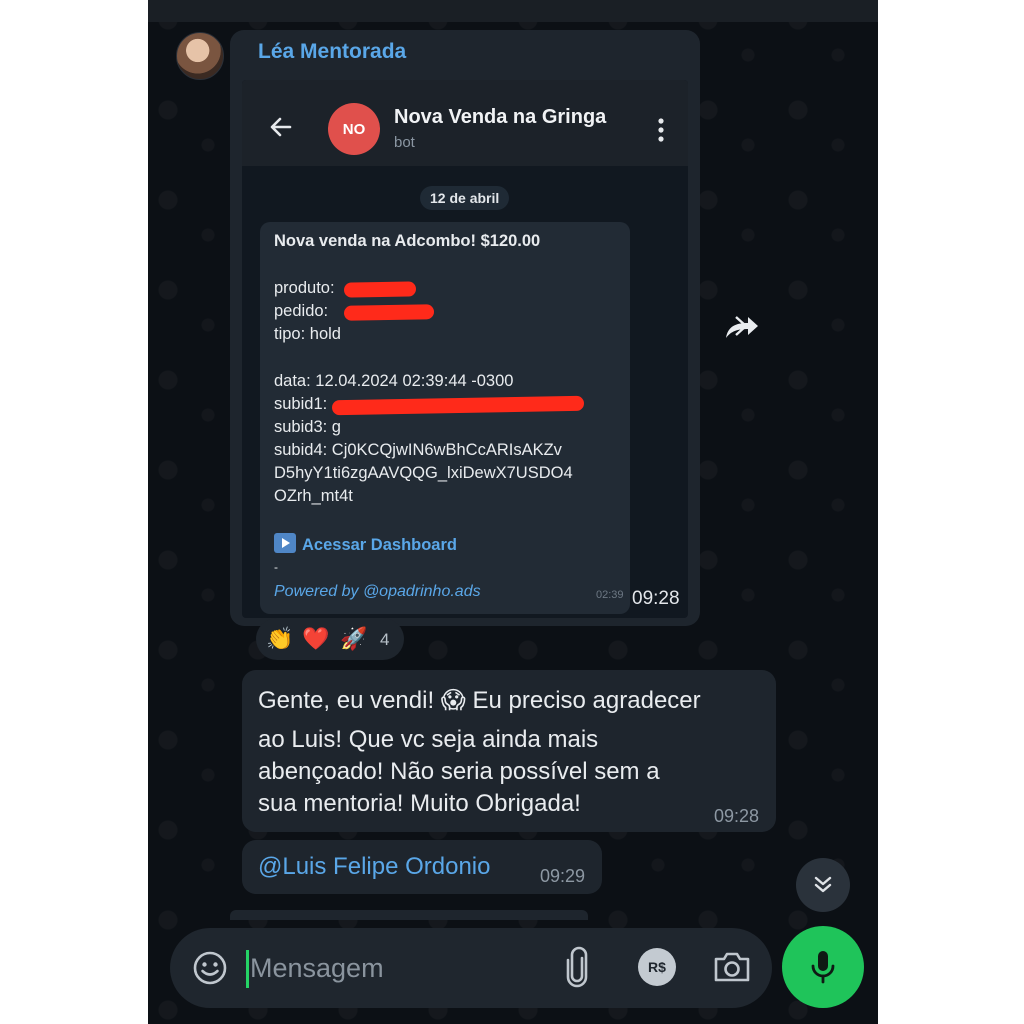 This screenshot has height=1024, width=1024. What do you see at coordinates (304, 288) in the screenshot?
I see `product-line: produto:` at bounding box center [304, 288].